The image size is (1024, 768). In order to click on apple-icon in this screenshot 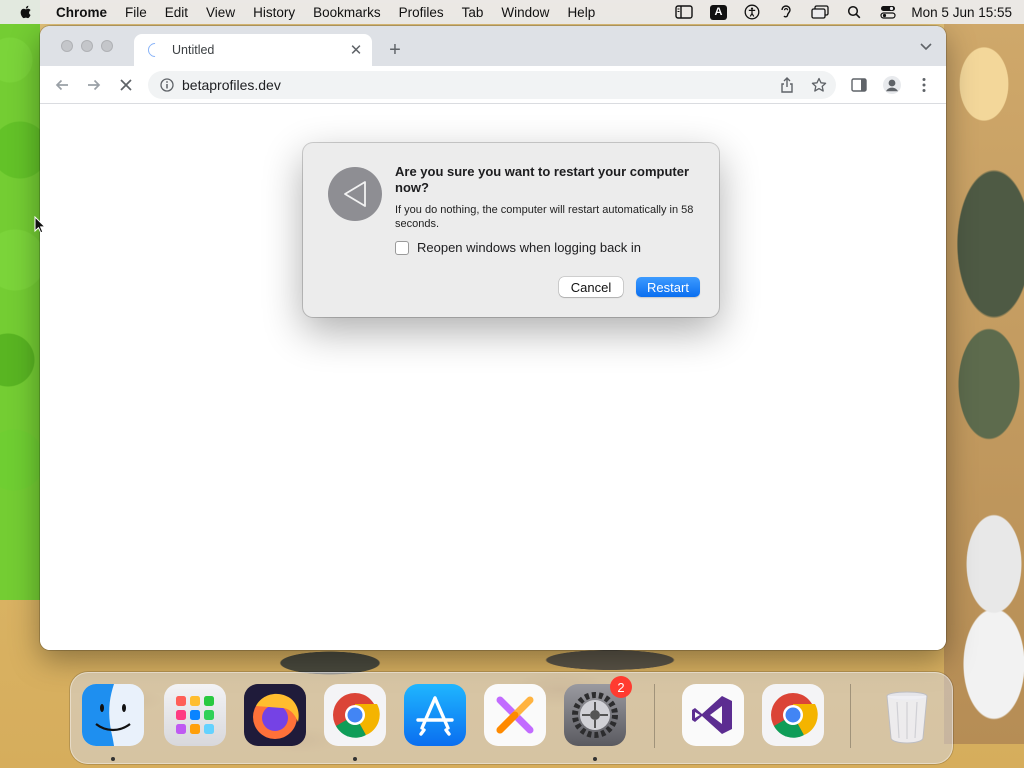, I will do `click(26, 12)`.